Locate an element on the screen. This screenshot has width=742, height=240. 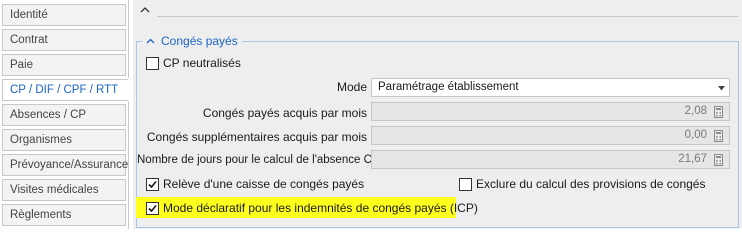
nb-jours-field: 21,67 is located at coordinates (550, 159).